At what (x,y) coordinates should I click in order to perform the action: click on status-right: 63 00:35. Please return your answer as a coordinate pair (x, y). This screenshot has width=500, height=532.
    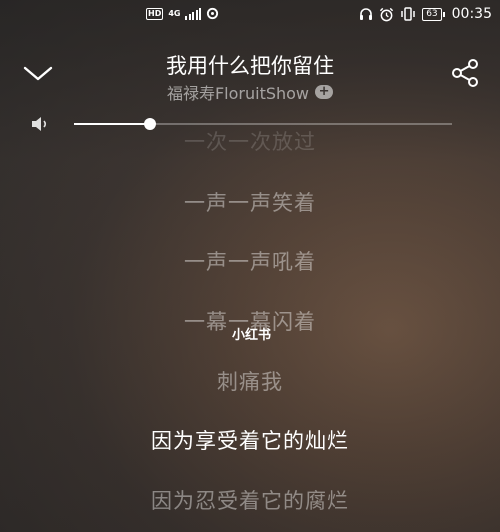
    Looking at the image, I should click on (425, 14).